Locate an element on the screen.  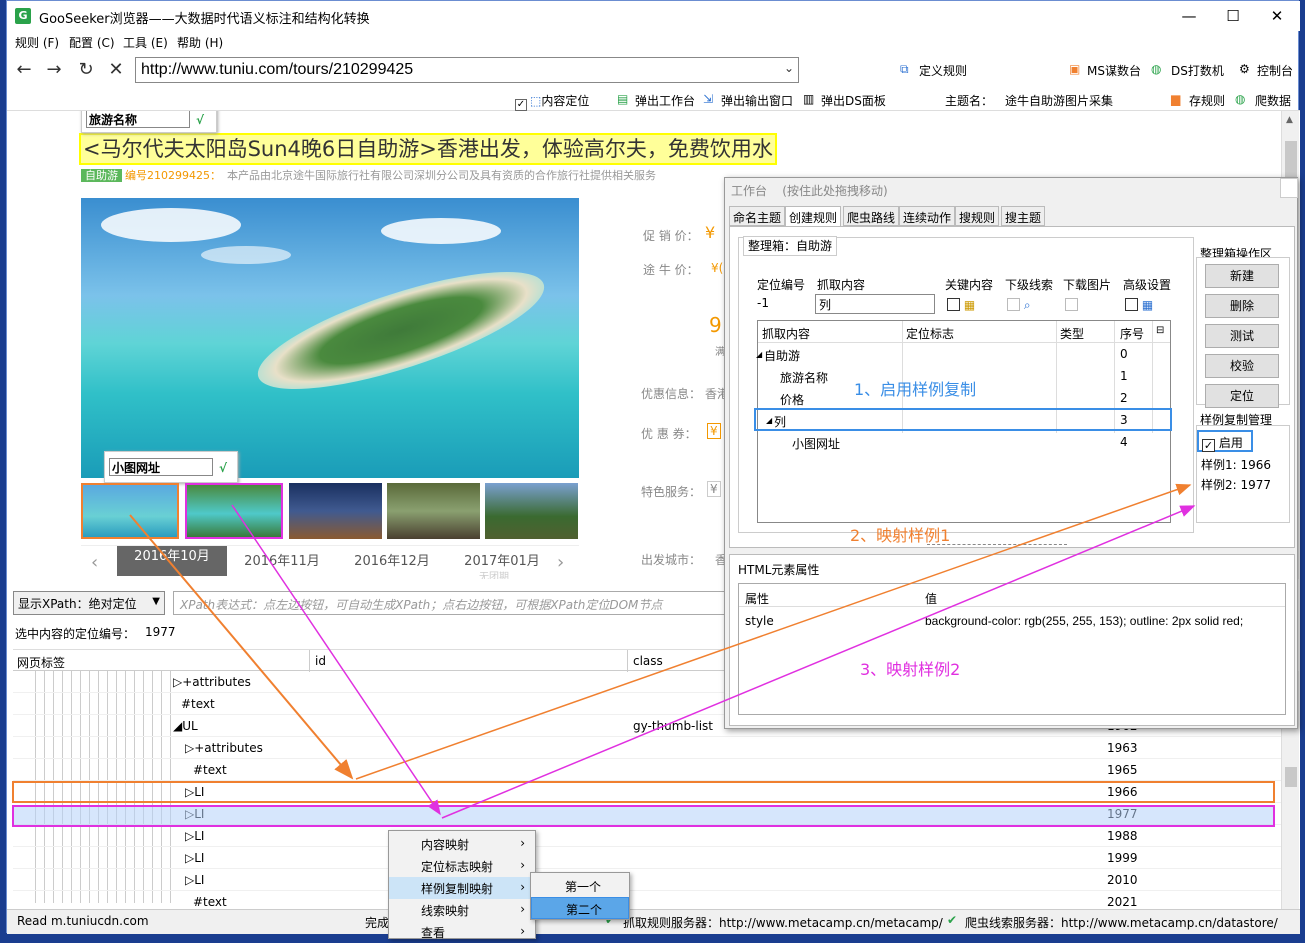
submenu-first: 第一个 is located at coordinates (580, 886).